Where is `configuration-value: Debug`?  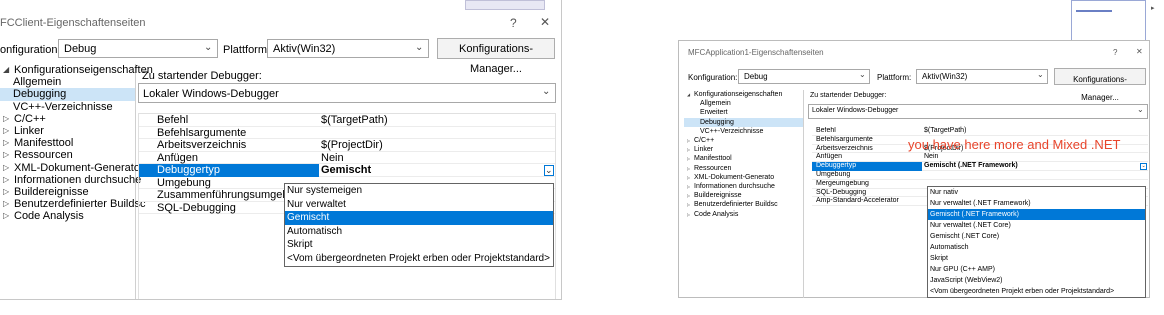
configuration-value: Debug is located at coordinates (80, 49).